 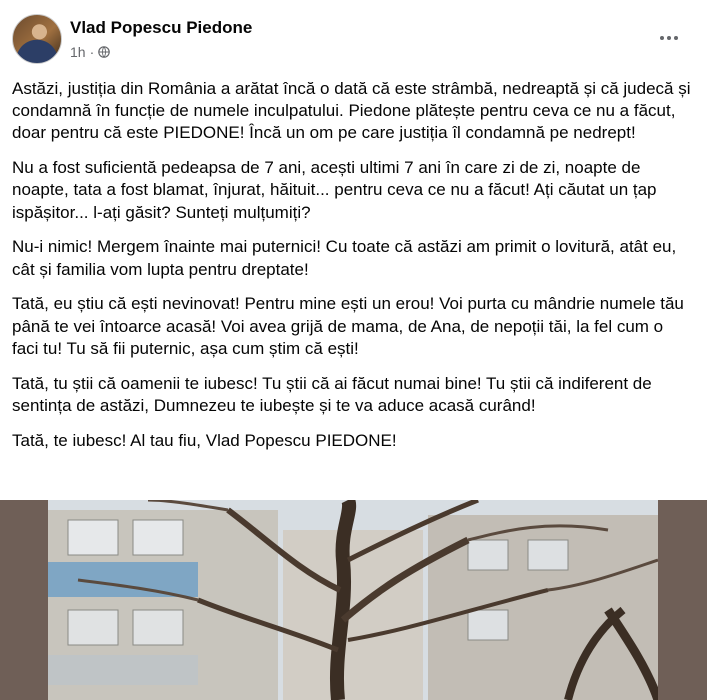 What do you see at coordinates (353, 38) in the screenshot?
I see `post-header: Vlad Popescu Piedone 1h ·` at bounding box center [353, 38].